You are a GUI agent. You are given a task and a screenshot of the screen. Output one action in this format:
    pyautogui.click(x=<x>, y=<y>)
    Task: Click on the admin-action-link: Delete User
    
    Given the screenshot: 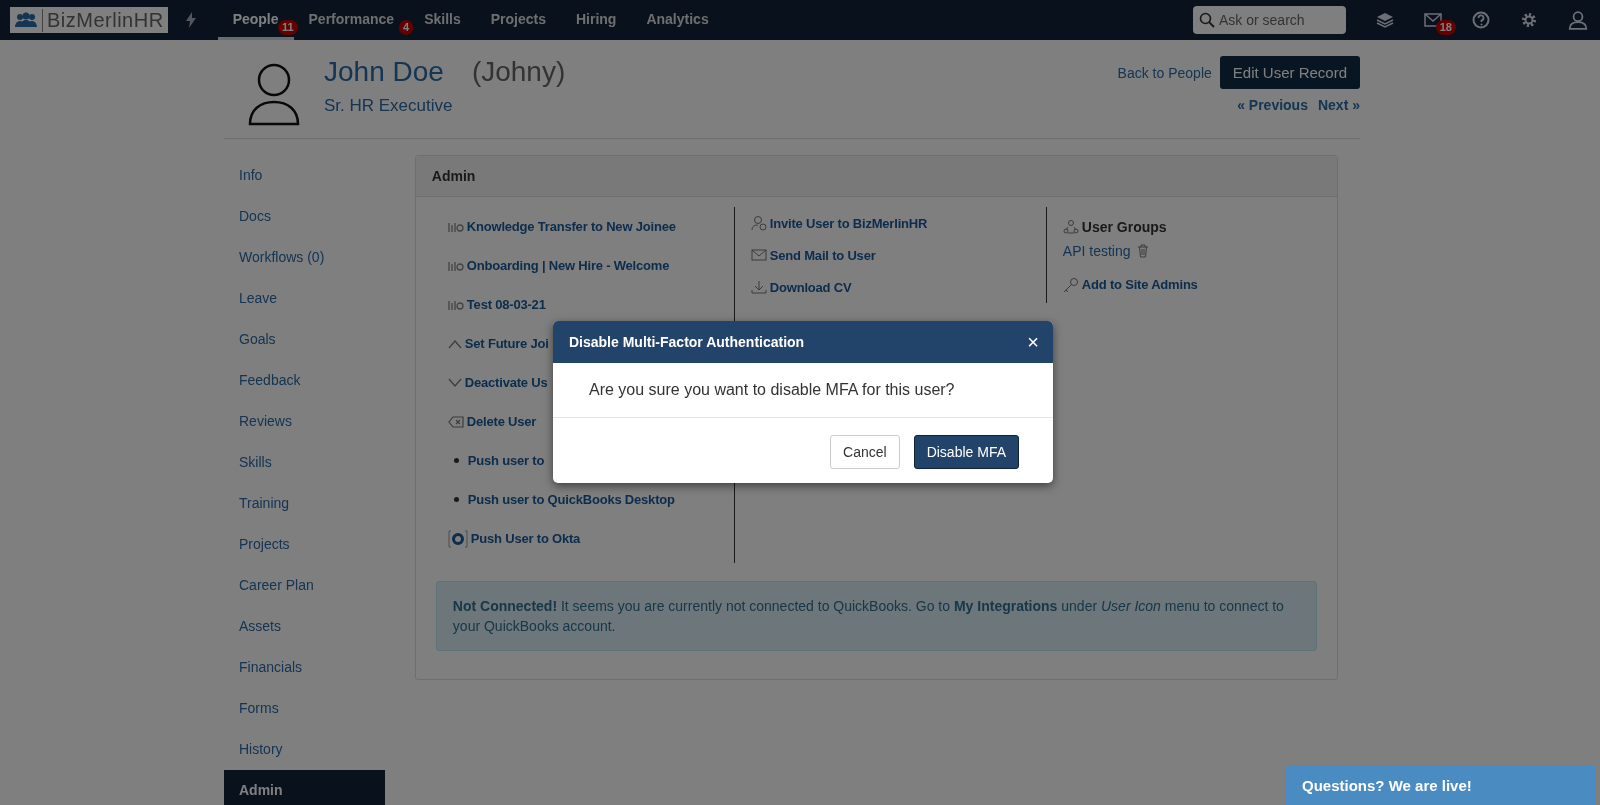 What is the action you would take?
    pyautogui.click(x=501, y=421)
    